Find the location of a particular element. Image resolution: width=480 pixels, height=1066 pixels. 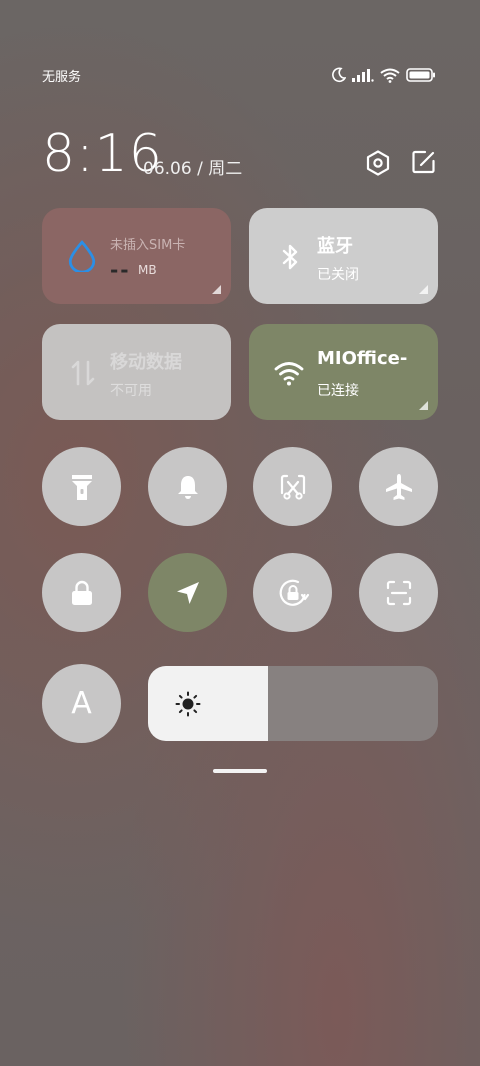

sim-status-label: 未插入SIM卡 is located at coordinates (148, 245).